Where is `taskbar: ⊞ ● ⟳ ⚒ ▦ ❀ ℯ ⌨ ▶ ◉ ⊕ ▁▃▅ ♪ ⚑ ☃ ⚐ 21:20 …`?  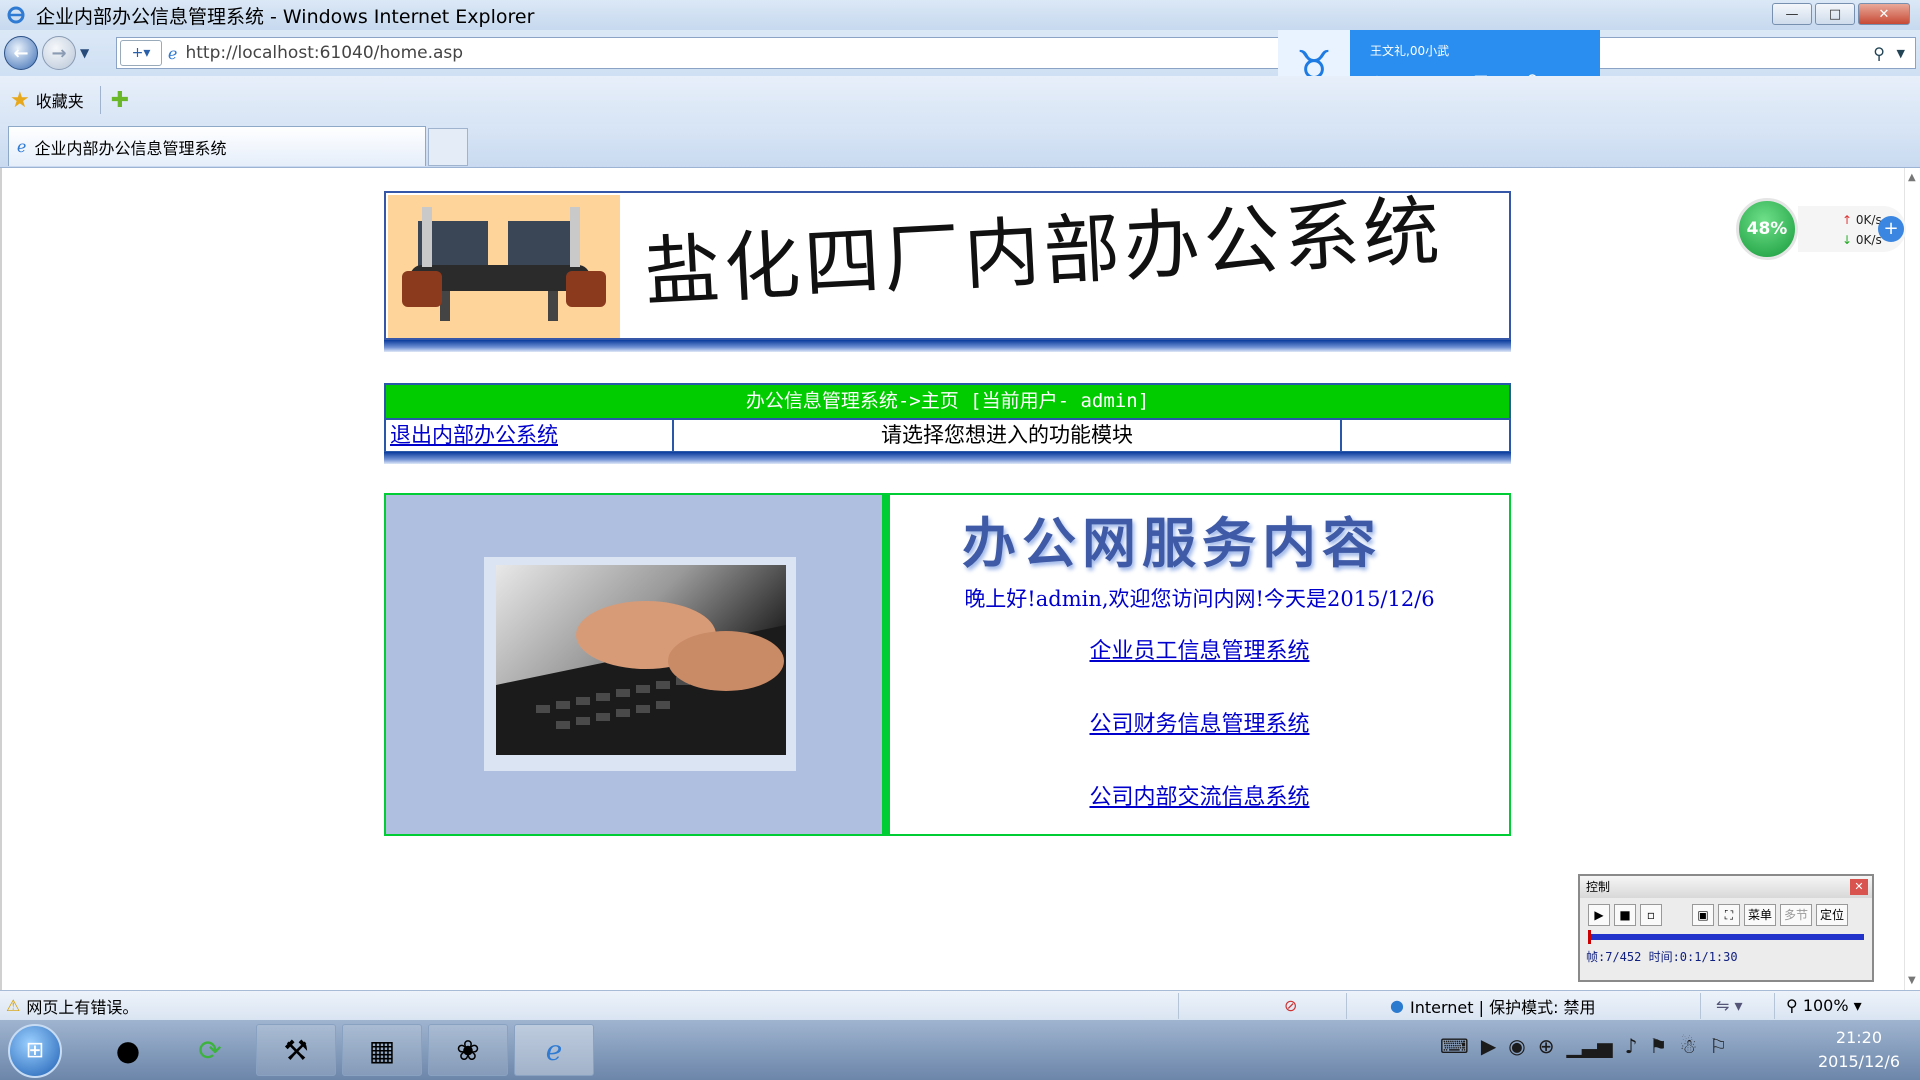
taskbar: ⊞ ● ⟳ ⚒ ▦ ❀ ℯ ⌨ ▶ ◉ ⊕ ▁▃▅ ♪ ⚑ ☃ ⚐ 21:20 … is located at coordinates (960, 1050).